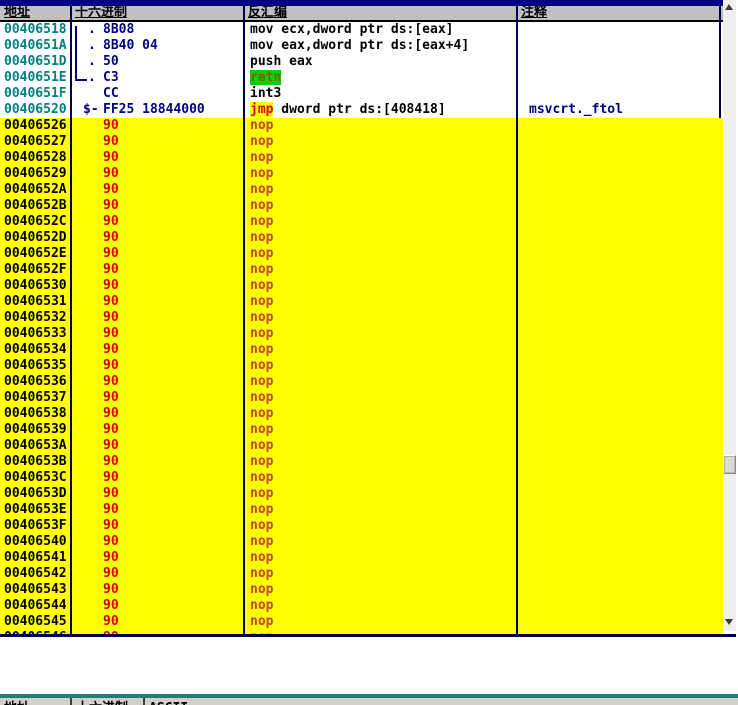  I want to click on disasm-row: 00406540 90 nop, so click(361, 542).